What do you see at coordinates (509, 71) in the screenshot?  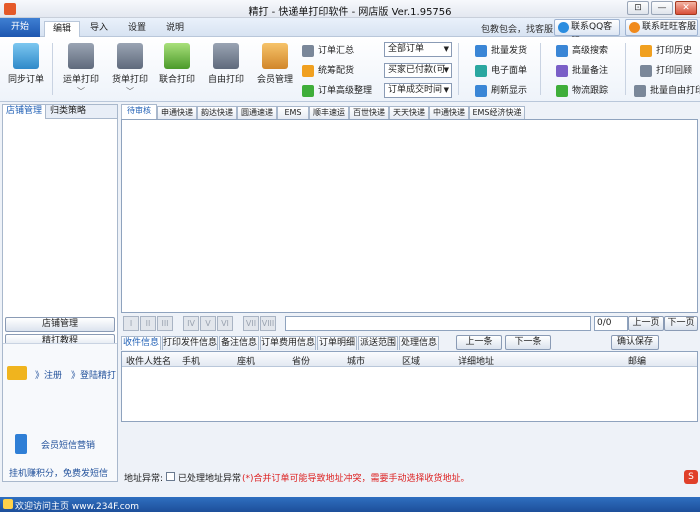 I see `e-waybill-label: 电子面单` at bounding box center [509, 71].